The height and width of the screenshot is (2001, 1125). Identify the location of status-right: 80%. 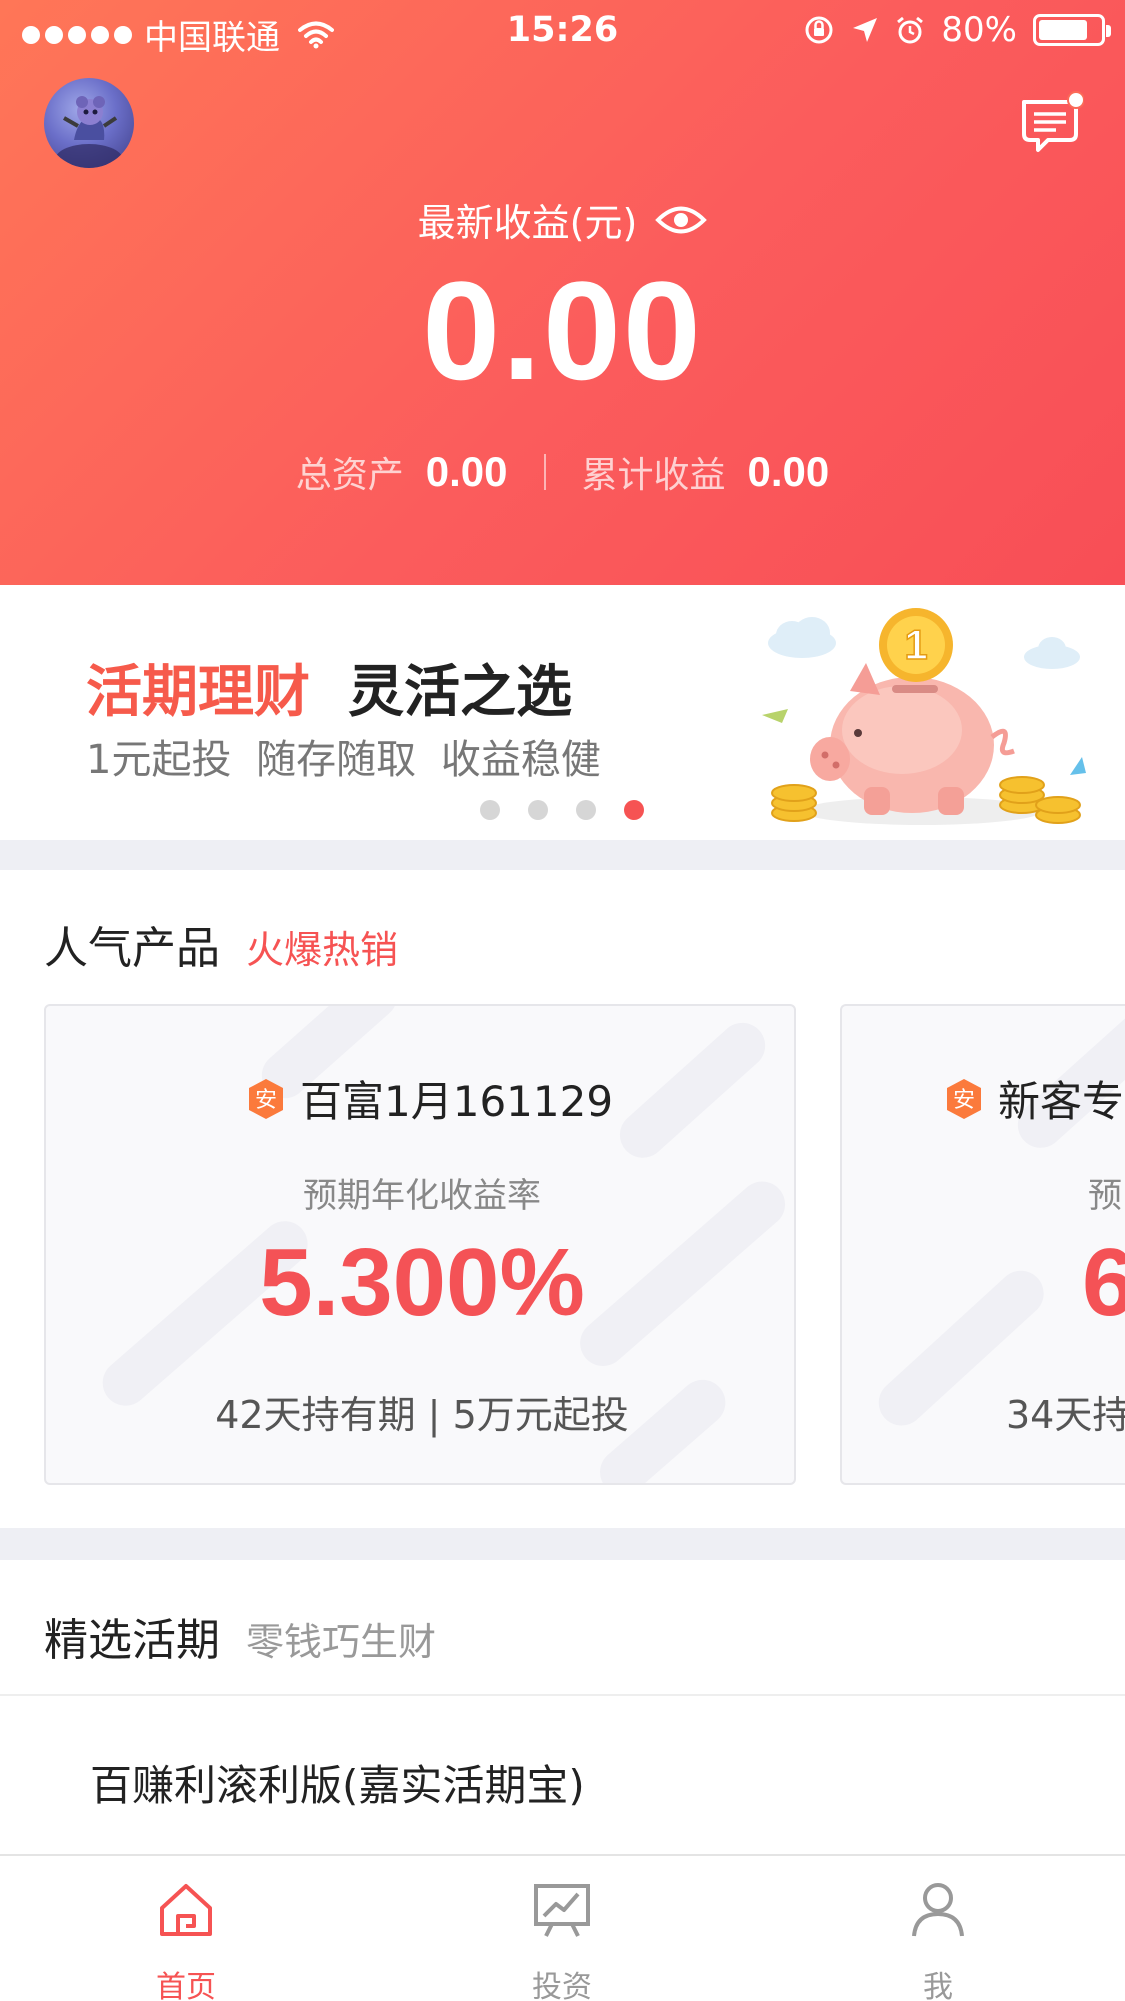
(957, 30).